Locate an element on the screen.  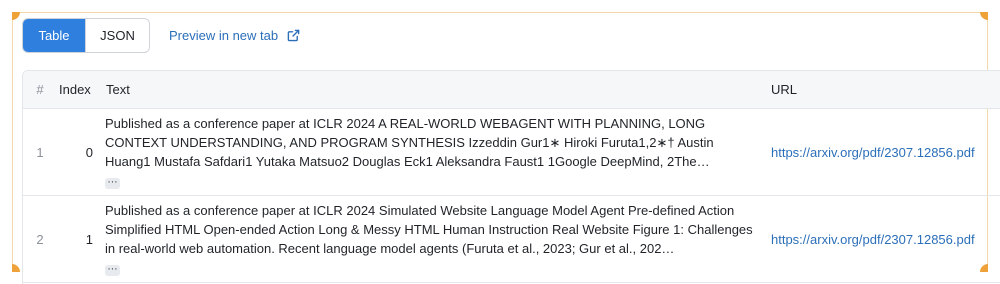
external-link-icon is located at coordinates (293, 35).